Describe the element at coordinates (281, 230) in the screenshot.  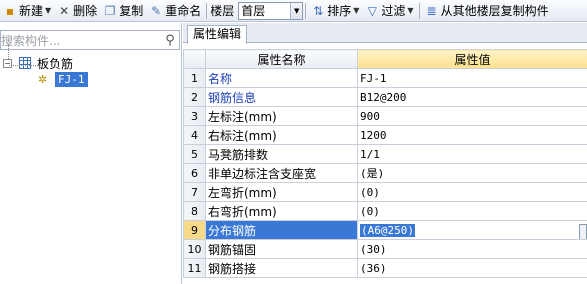
I see `property-name: 分布钢筋` at that location.